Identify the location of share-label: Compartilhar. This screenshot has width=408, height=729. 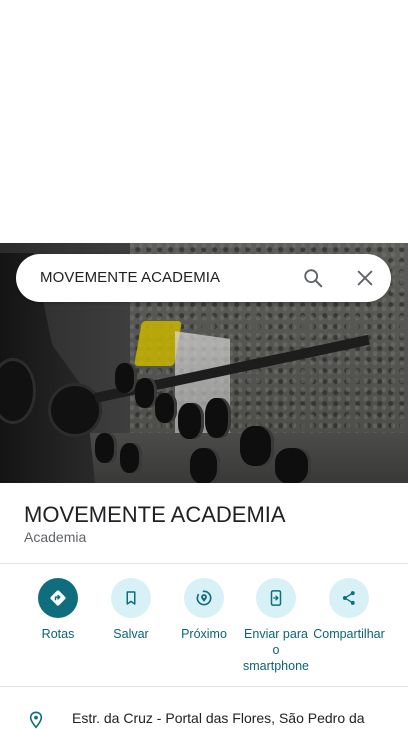
(349, 634).